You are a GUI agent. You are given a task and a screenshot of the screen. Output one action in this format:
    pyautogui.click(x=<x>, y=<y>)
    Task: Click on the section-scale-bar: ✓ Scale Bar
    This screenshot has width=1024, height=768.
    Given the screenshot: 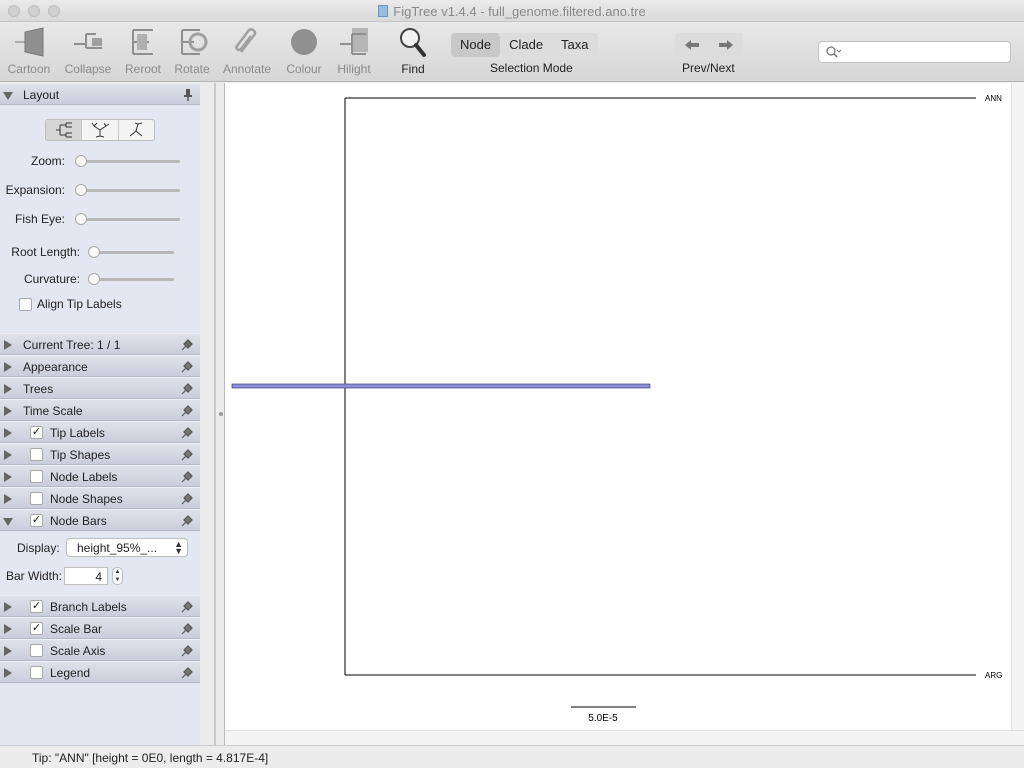 What is the action you would take?
    pyautogui.click(x=100, y=628)
    